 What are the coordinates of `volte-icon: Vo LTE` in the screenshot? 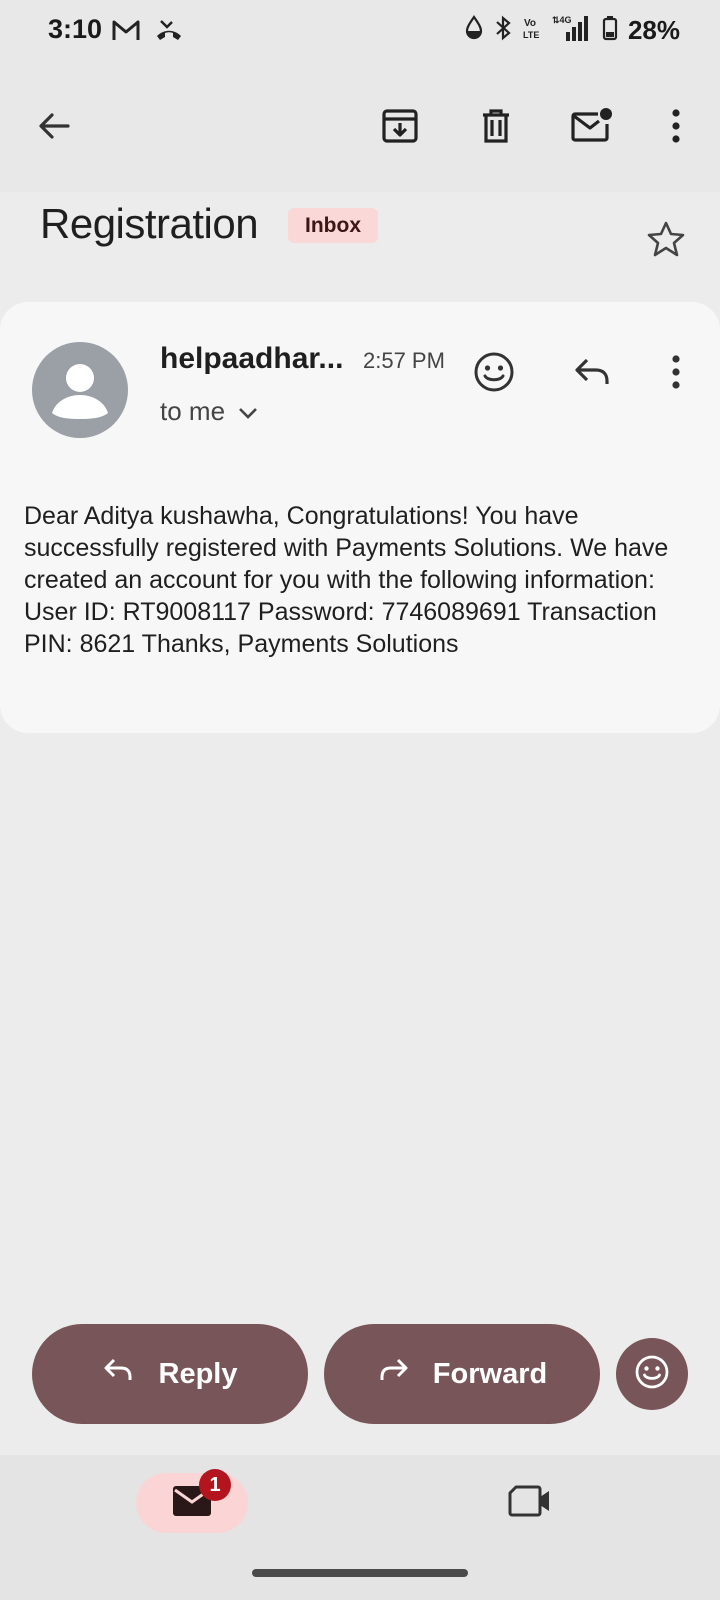 It's located at (532, 30).